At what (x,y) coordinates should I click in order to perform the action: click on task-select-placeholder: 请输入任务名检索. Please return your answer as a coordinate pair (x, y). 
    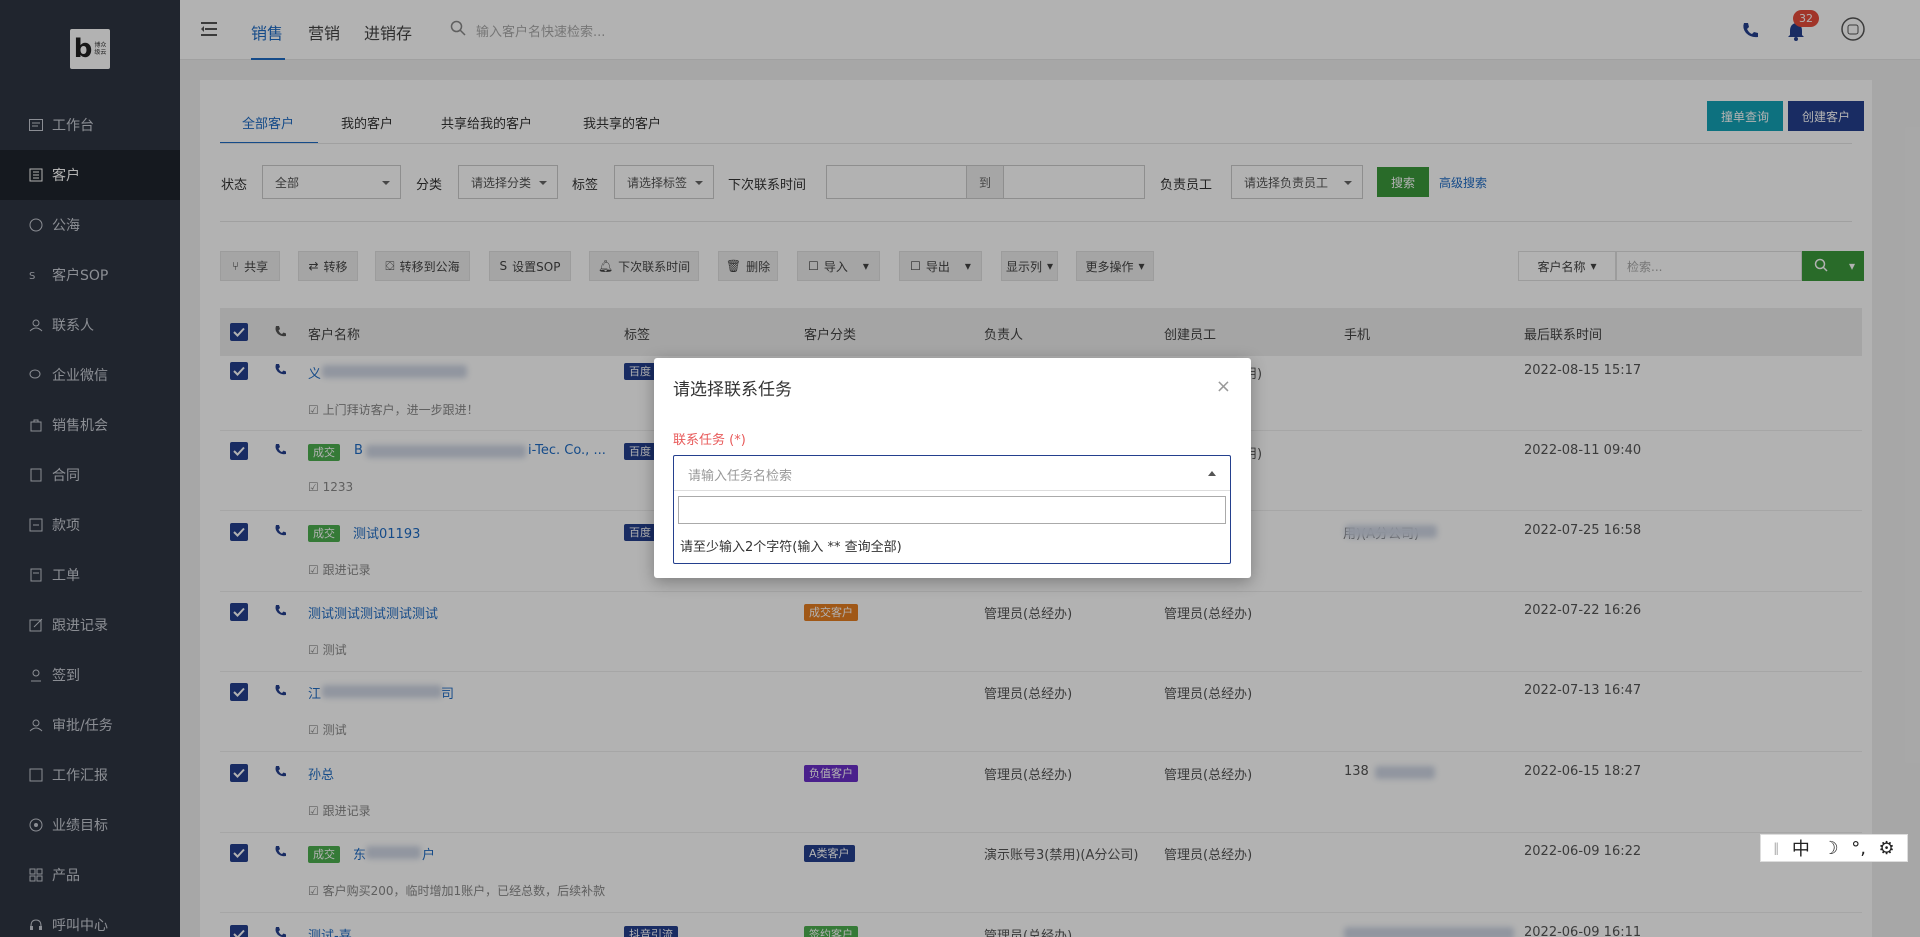
    Looking at the image, I should click on (740, 476).